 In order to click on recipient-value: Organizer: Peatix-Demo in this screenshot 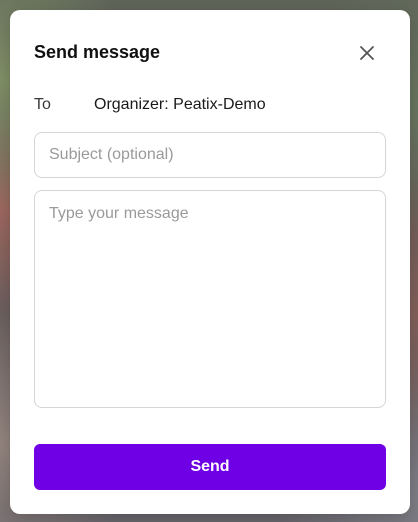, I will do `click(180, 104)`.